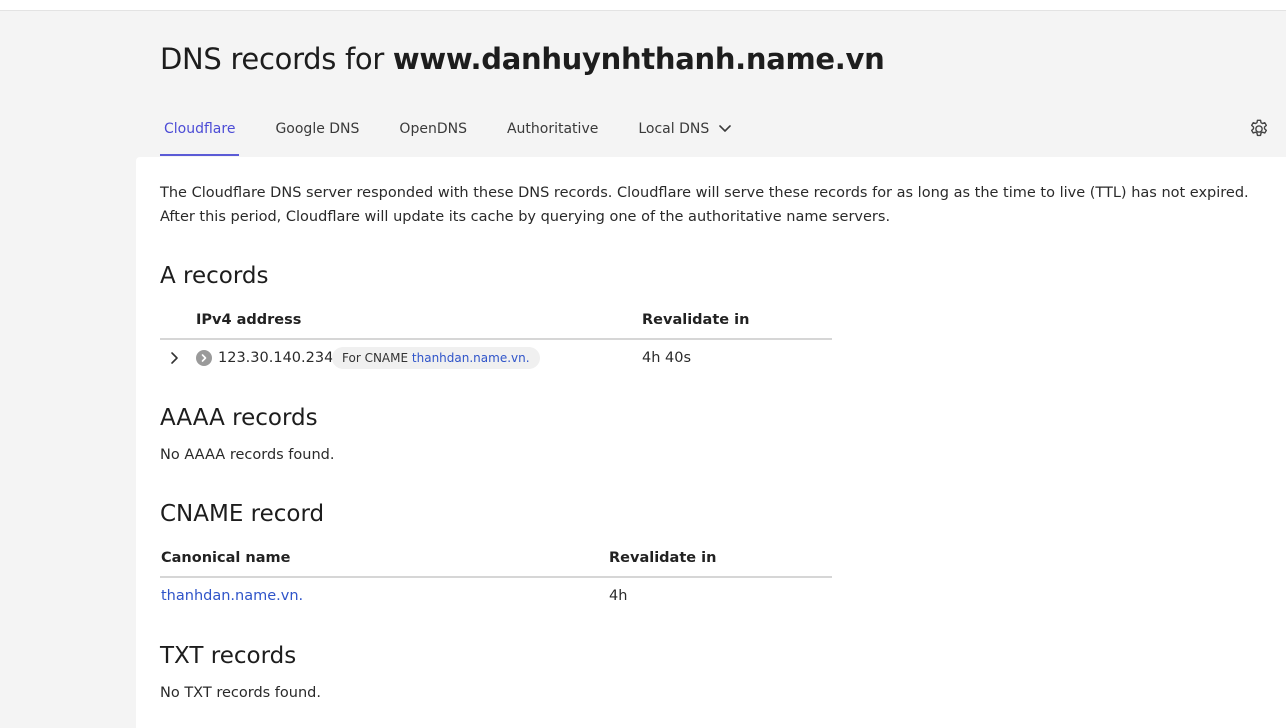  What do you see at coordinates (317, 129) in the screenshot?
I see `tab-label: Google DNS` at bounding box center [317, 129].